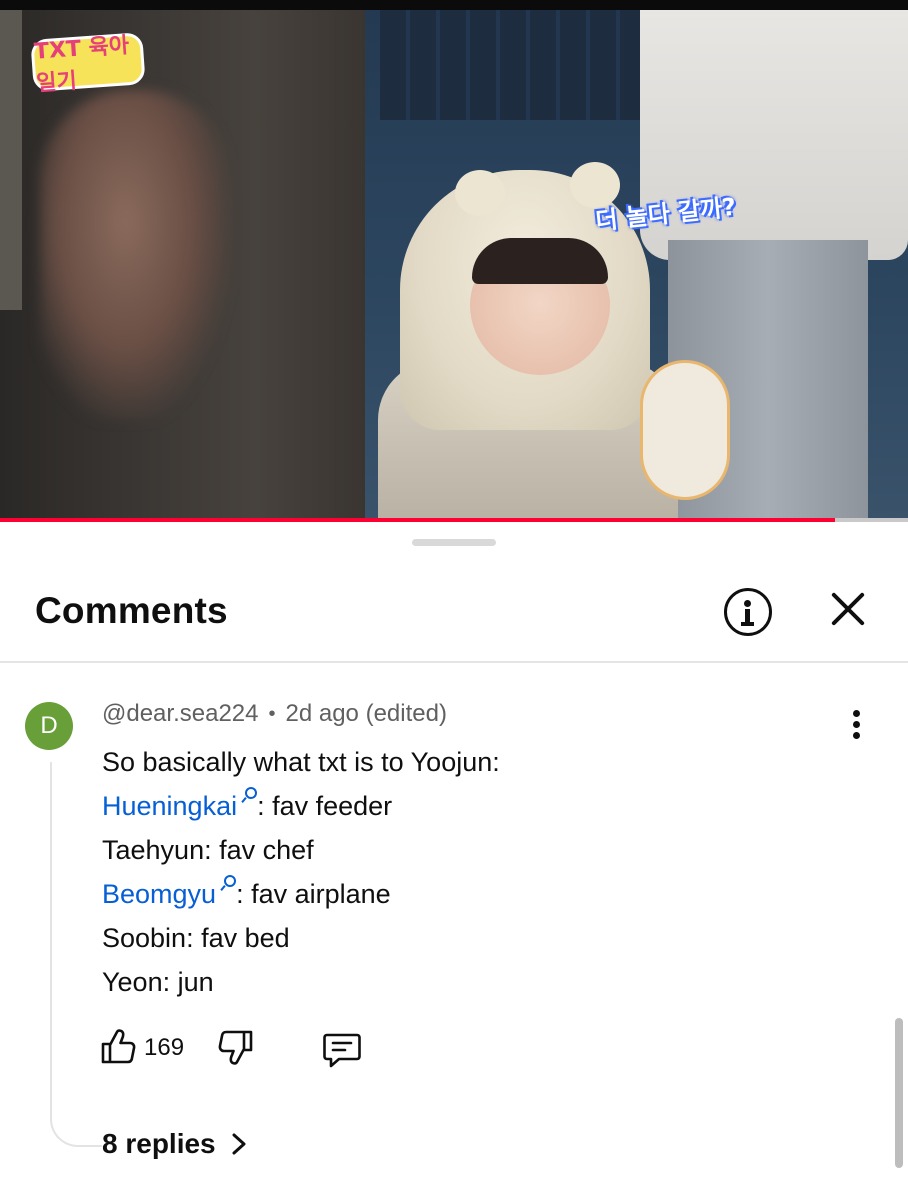 The image size is (908, 1200). Describe the element at coordinates (313, 894) in the screenshot. I see `comment-line-text: : fav airplane` at that location.